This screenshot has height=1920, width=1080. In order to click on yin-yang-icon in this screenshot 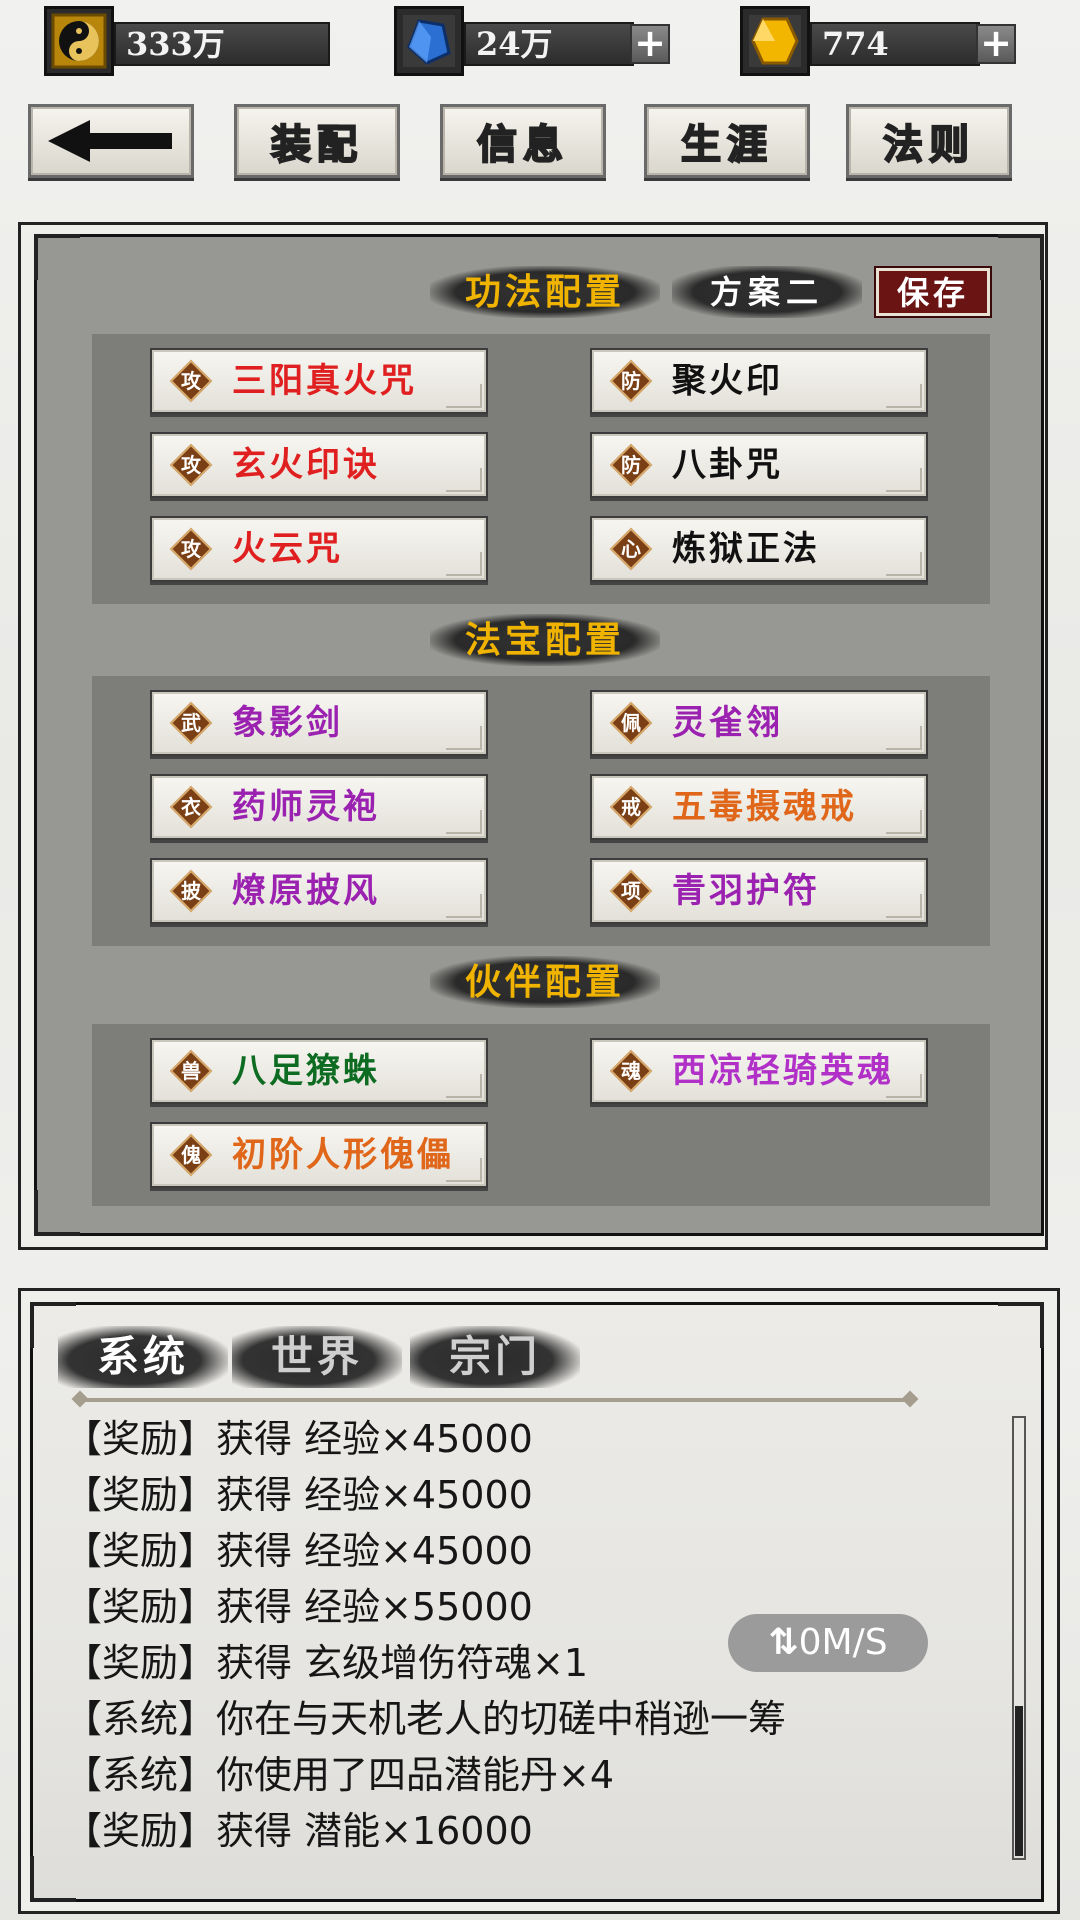, I will do `click(79, 41)`.